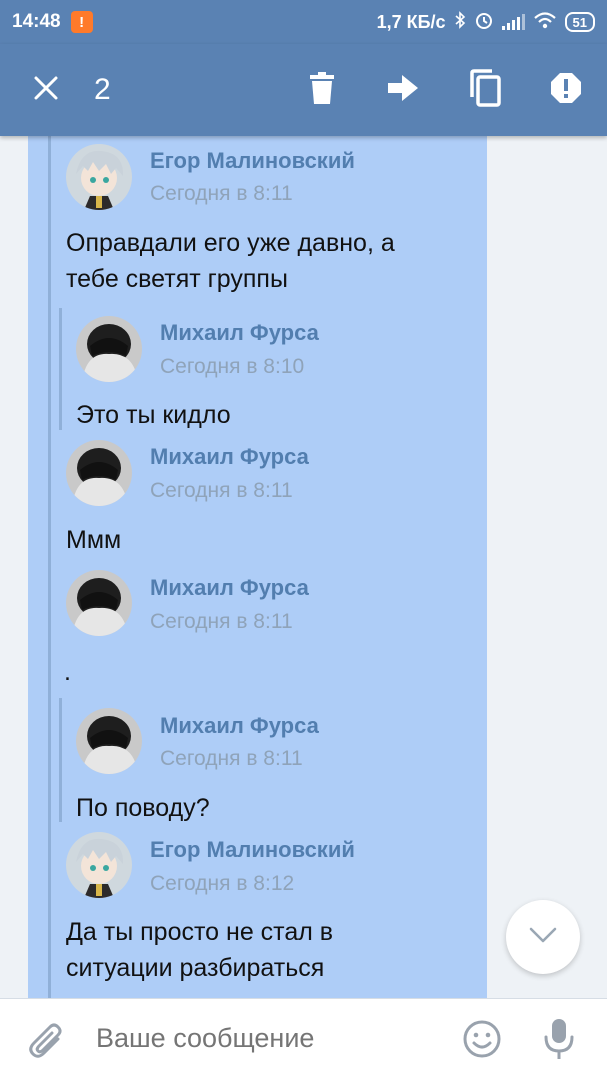 This screenshot has width=607, height=1080. Describe the element at coordinates (545, 22) in the screenshot. I see `wifi-icon` at that location.